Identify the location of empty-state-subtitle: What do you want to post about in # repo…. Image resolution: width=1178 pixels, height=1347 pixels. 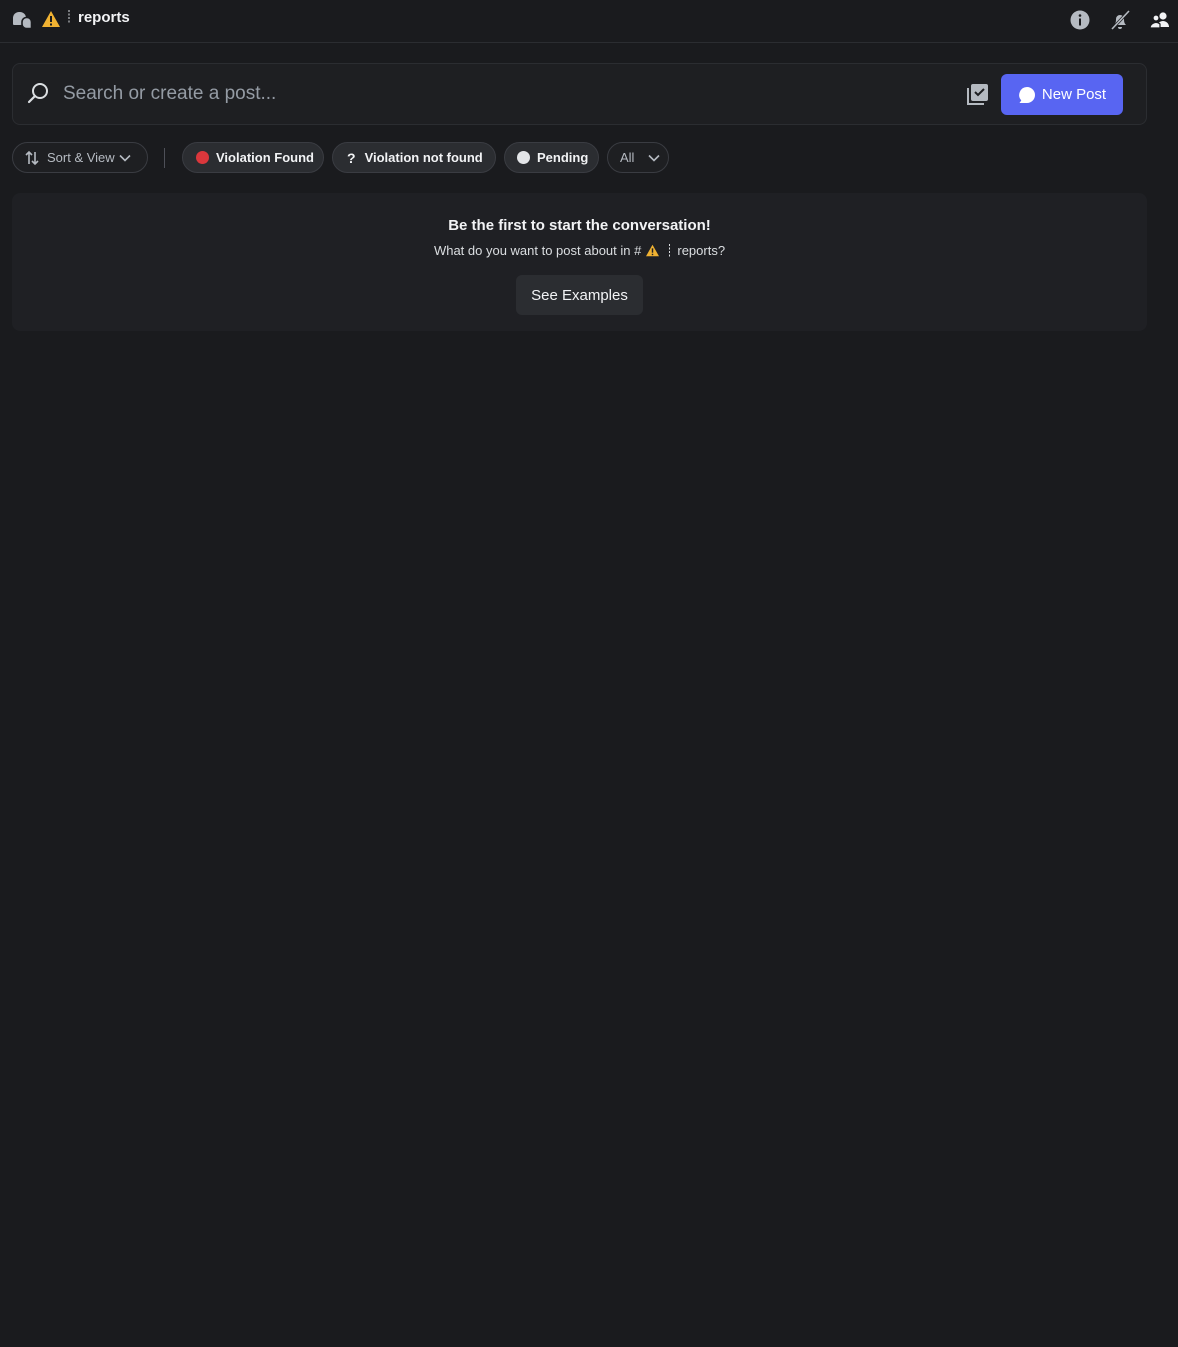
(579, 250).